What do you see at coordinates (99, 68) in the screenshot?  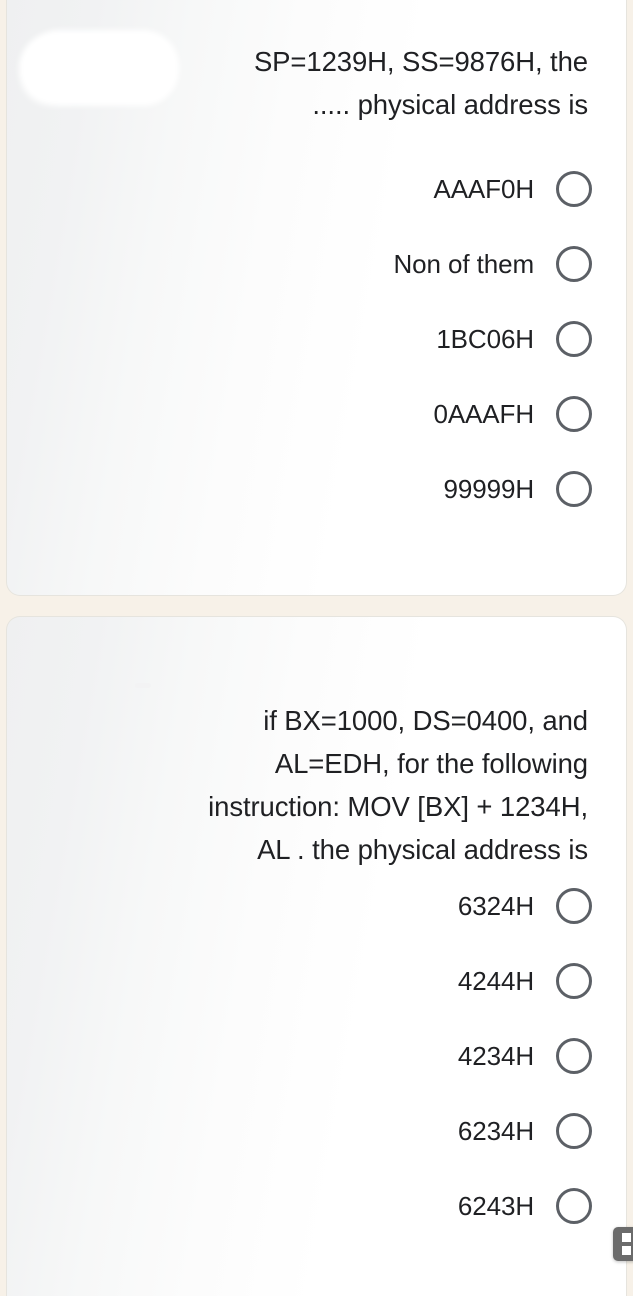 I see `redaction-blob` at bounding box center [99, 68].